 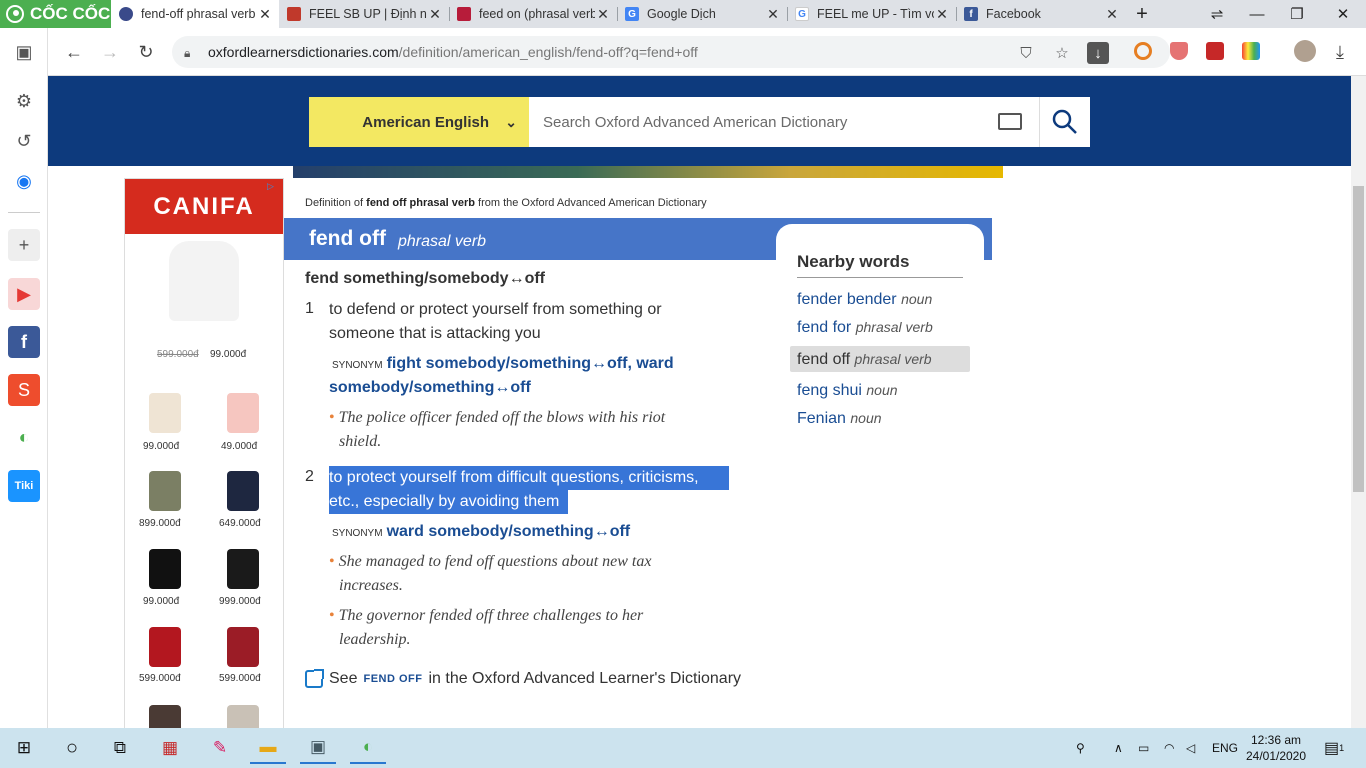 I want to click on nearby-word-link: fender bender noun, so click(x=880, y=299).